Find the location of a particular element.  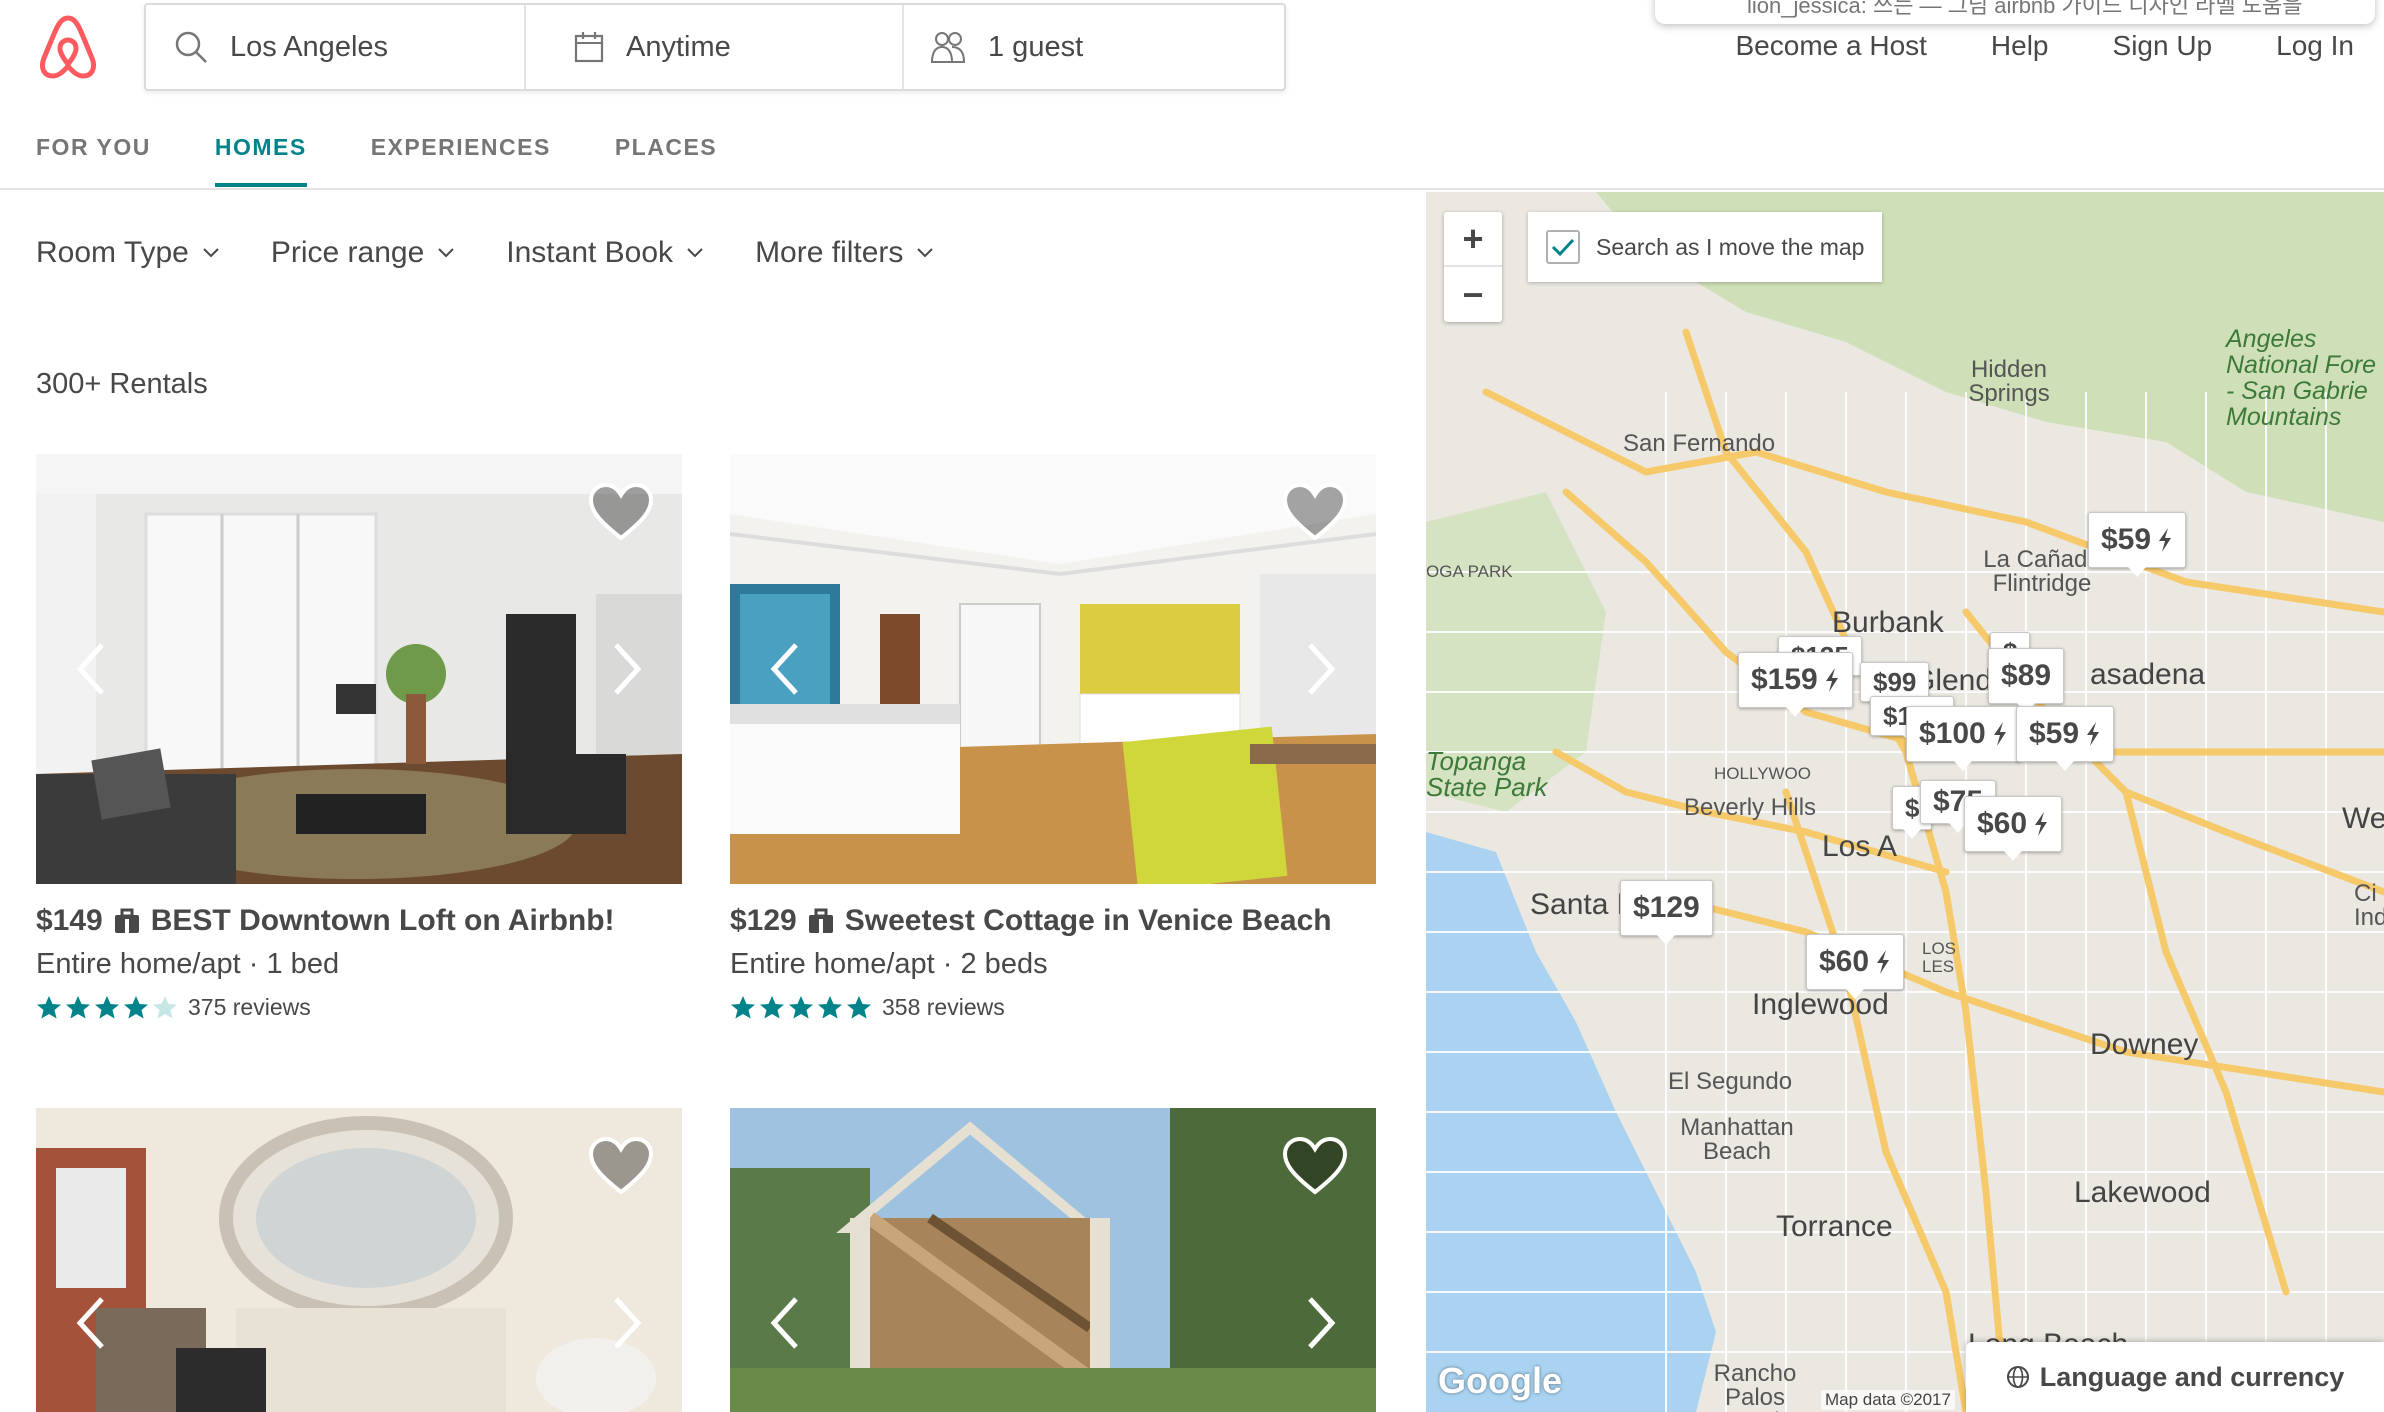

search-as-move-toggle: Search as I move the map is located at coordinates (1705, 247).